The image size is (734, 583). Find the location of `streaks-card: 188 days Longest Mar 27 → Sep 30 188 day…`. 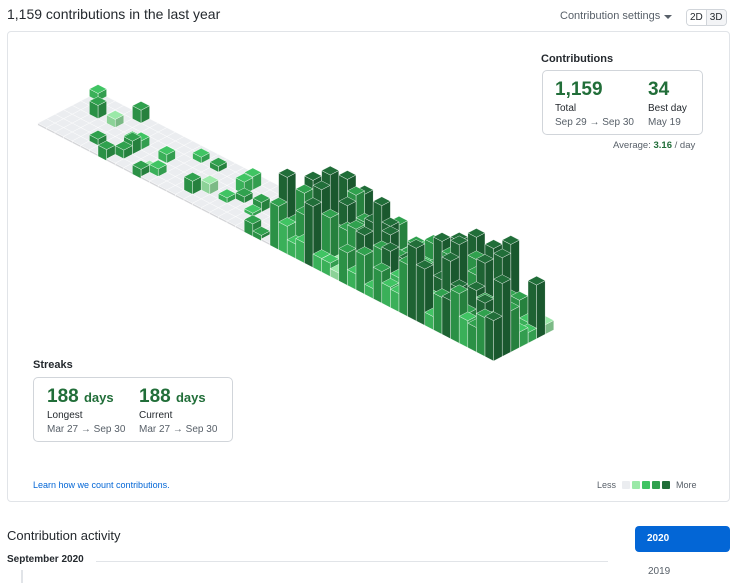

streaks-card: 188 days Longest Mar 27 → Sep 30 188 day… is located at coordinates (133, 409).